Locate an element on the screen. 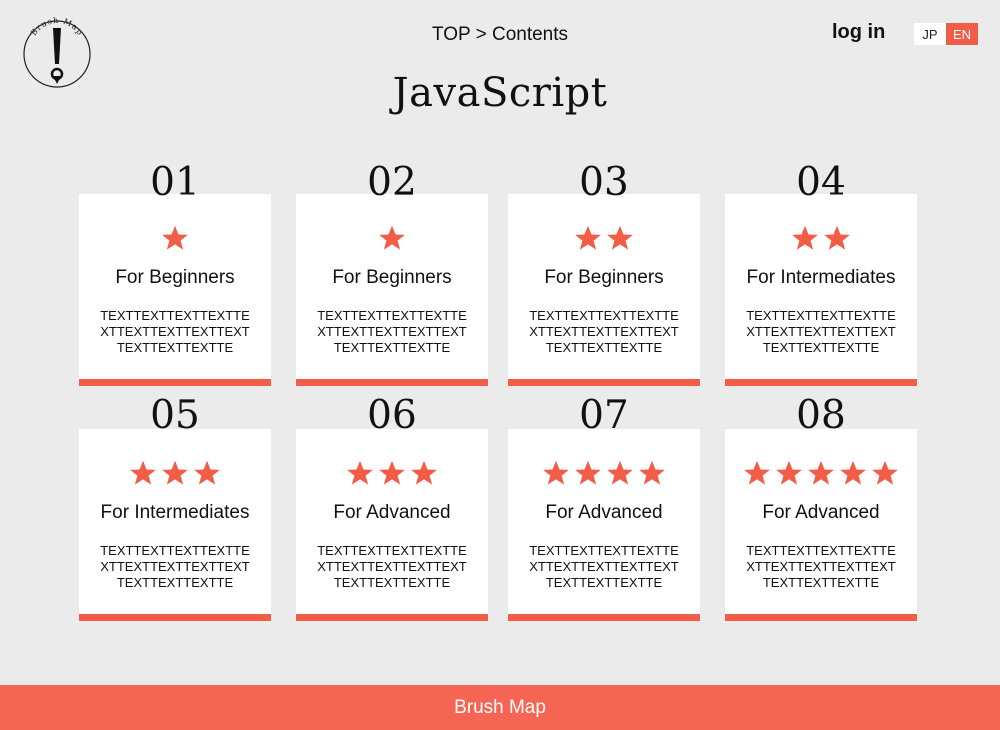 Image resolution: width=1000 pixels, height=730 pixels. lang-jp-button: JP is located at coordinates (930, 34).